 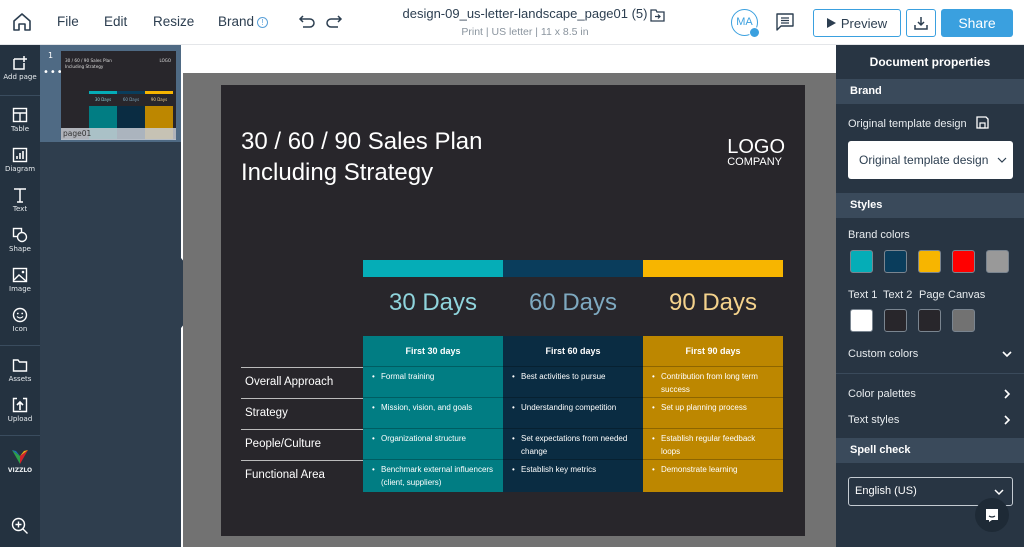 I want to click on vizzlo-logo: VIZZLO, so click(x=20, y=461).